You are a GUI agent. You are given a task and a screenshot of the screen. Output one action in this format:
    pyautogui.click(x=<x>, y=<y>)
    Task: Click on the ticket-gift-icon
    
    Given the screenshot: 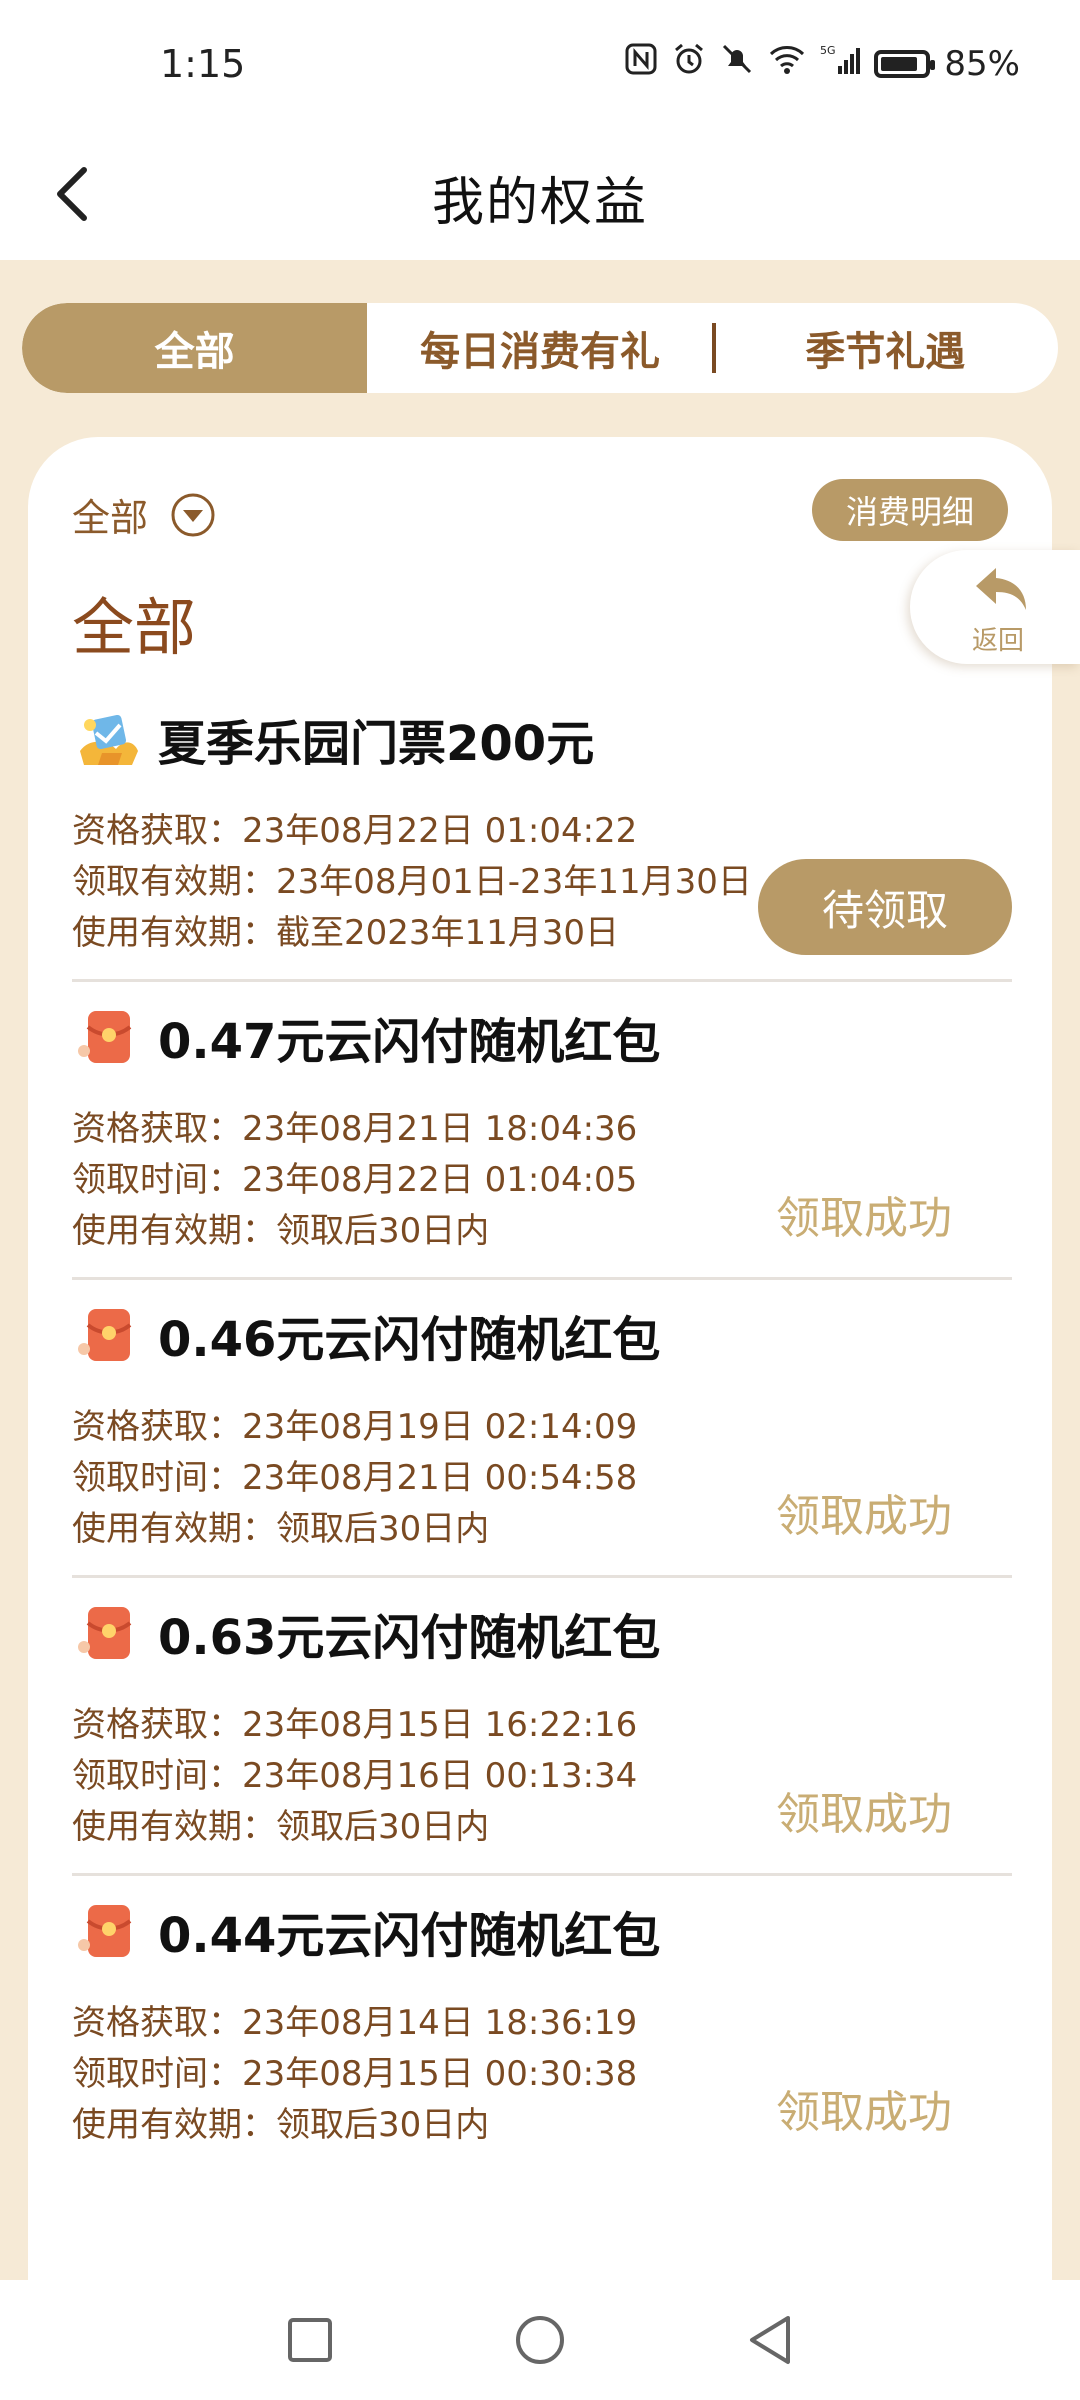 What is the action you would take?
    pyautogui.click(x=109, y=739)
    